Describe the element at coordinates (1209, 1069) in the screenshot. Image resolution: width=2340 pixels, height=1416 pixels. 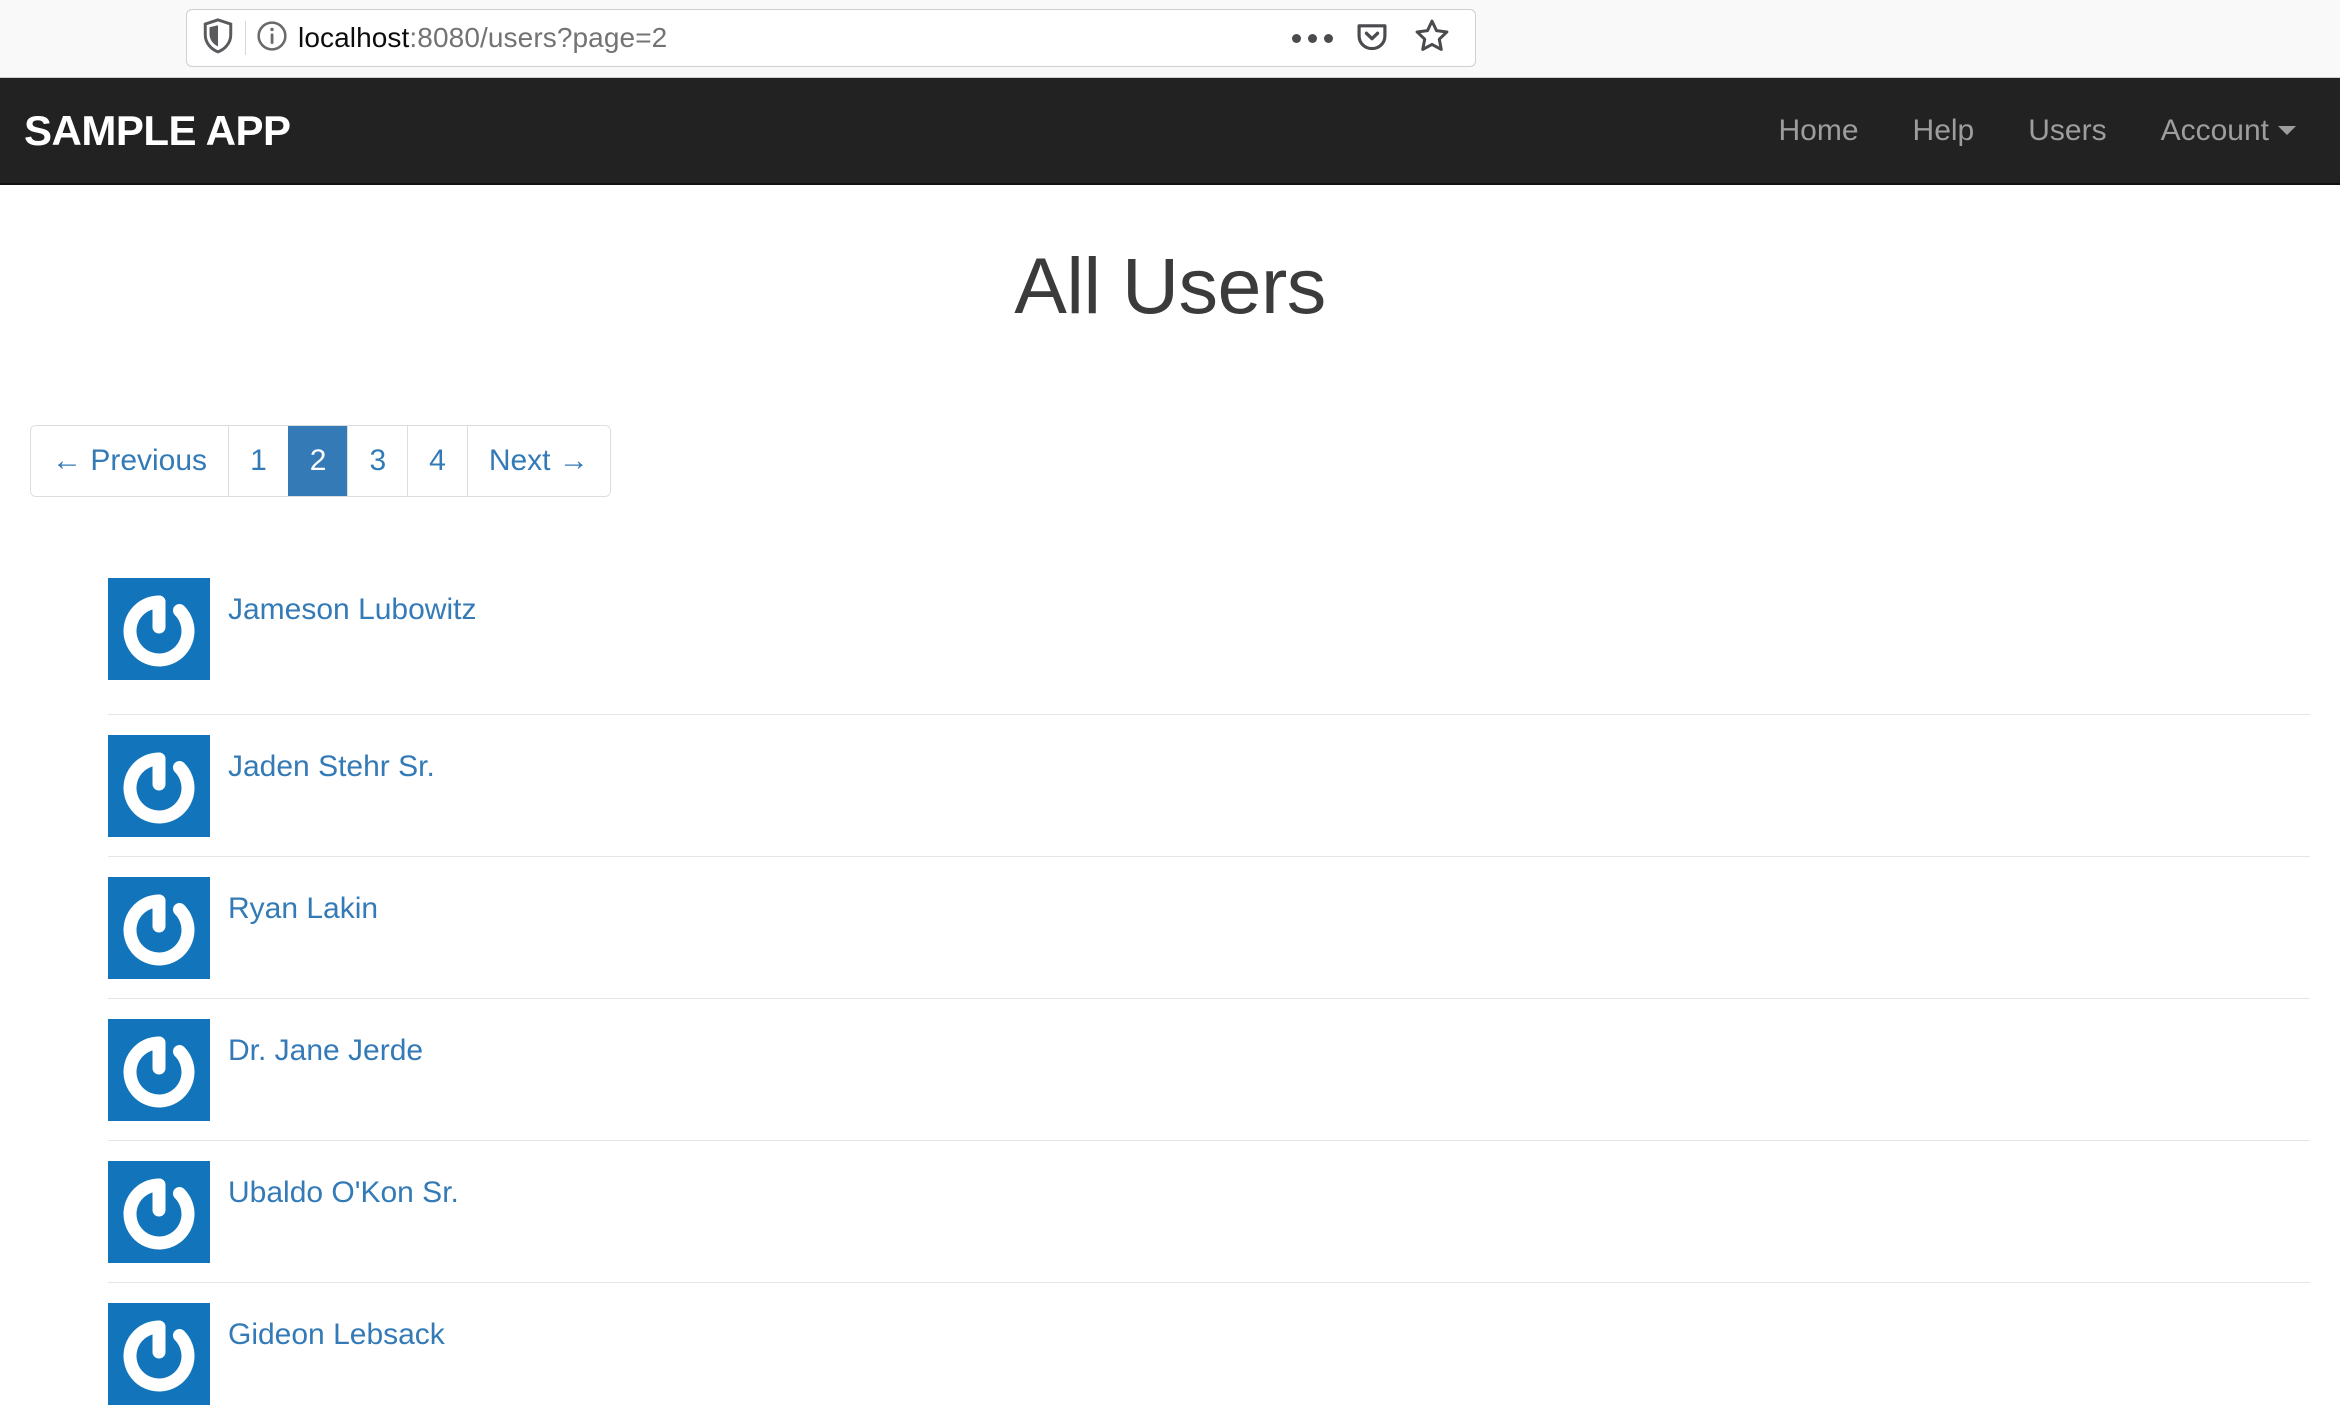
I see `list-item: Dr. Jane Jerde` at that location.